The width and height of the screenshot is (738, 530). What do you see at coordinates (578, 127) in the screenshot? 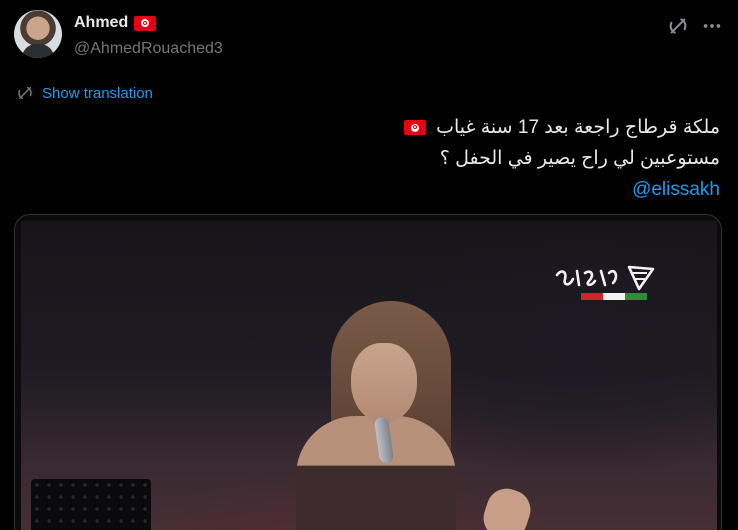
I see `tweet-line-1-text: ملكة قرطاج راجعة بعد 17 سنة غياب` at bounding box center [578, 127].